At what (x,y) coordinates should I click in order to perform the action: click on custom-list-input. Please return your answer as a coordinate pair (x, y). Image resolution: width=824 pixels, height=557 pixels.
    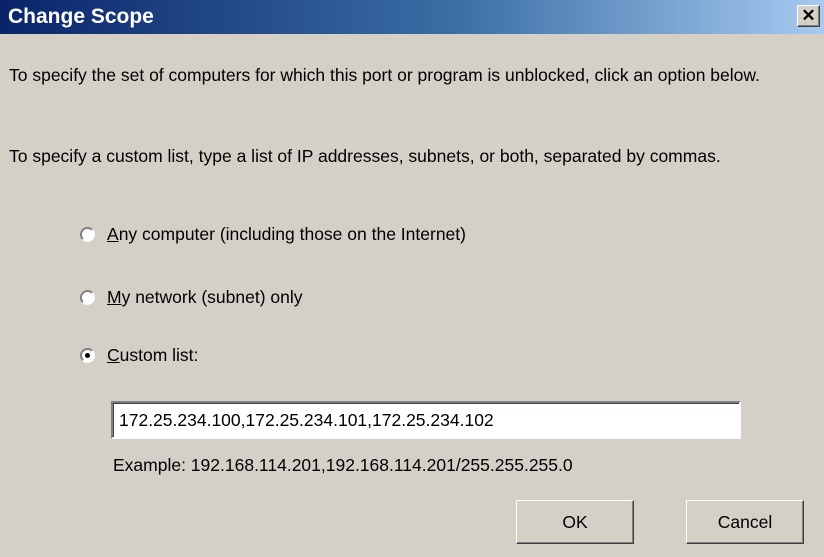
    Looking at the image, I should click on (426, 420).